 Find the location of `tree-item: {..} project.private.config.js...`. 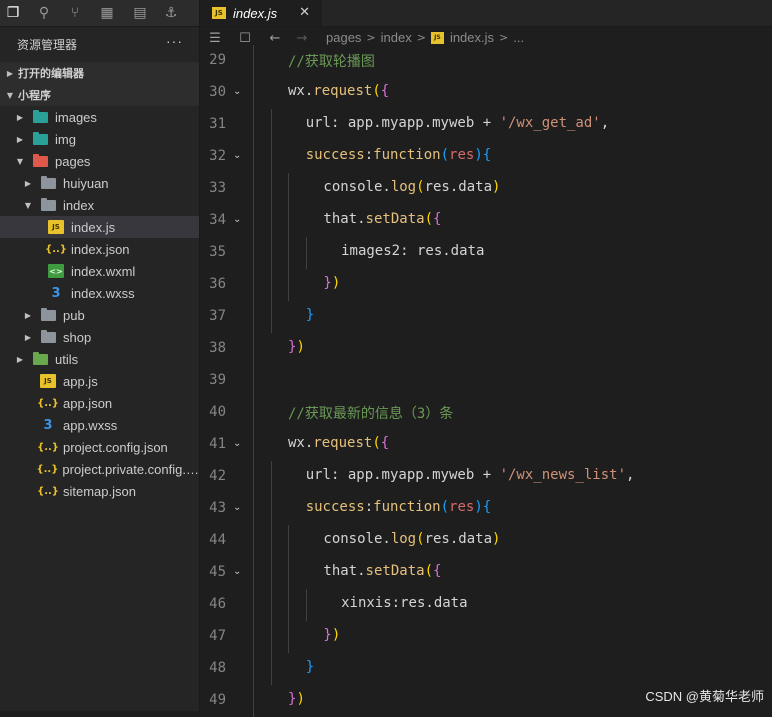

tree-item: {..} project.private.config.js... is located at coordinates (99, 469).